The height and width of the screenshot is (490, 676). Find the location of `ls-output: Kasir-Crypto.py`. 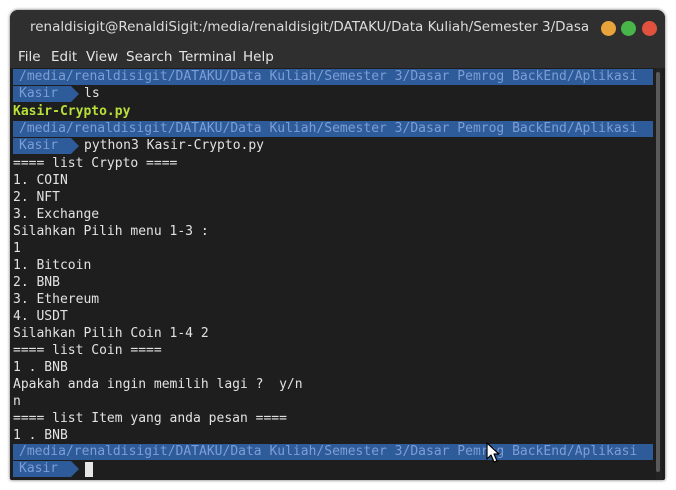

ls-output: Kasir-Crypto.py is located at coordinates (72, 111).